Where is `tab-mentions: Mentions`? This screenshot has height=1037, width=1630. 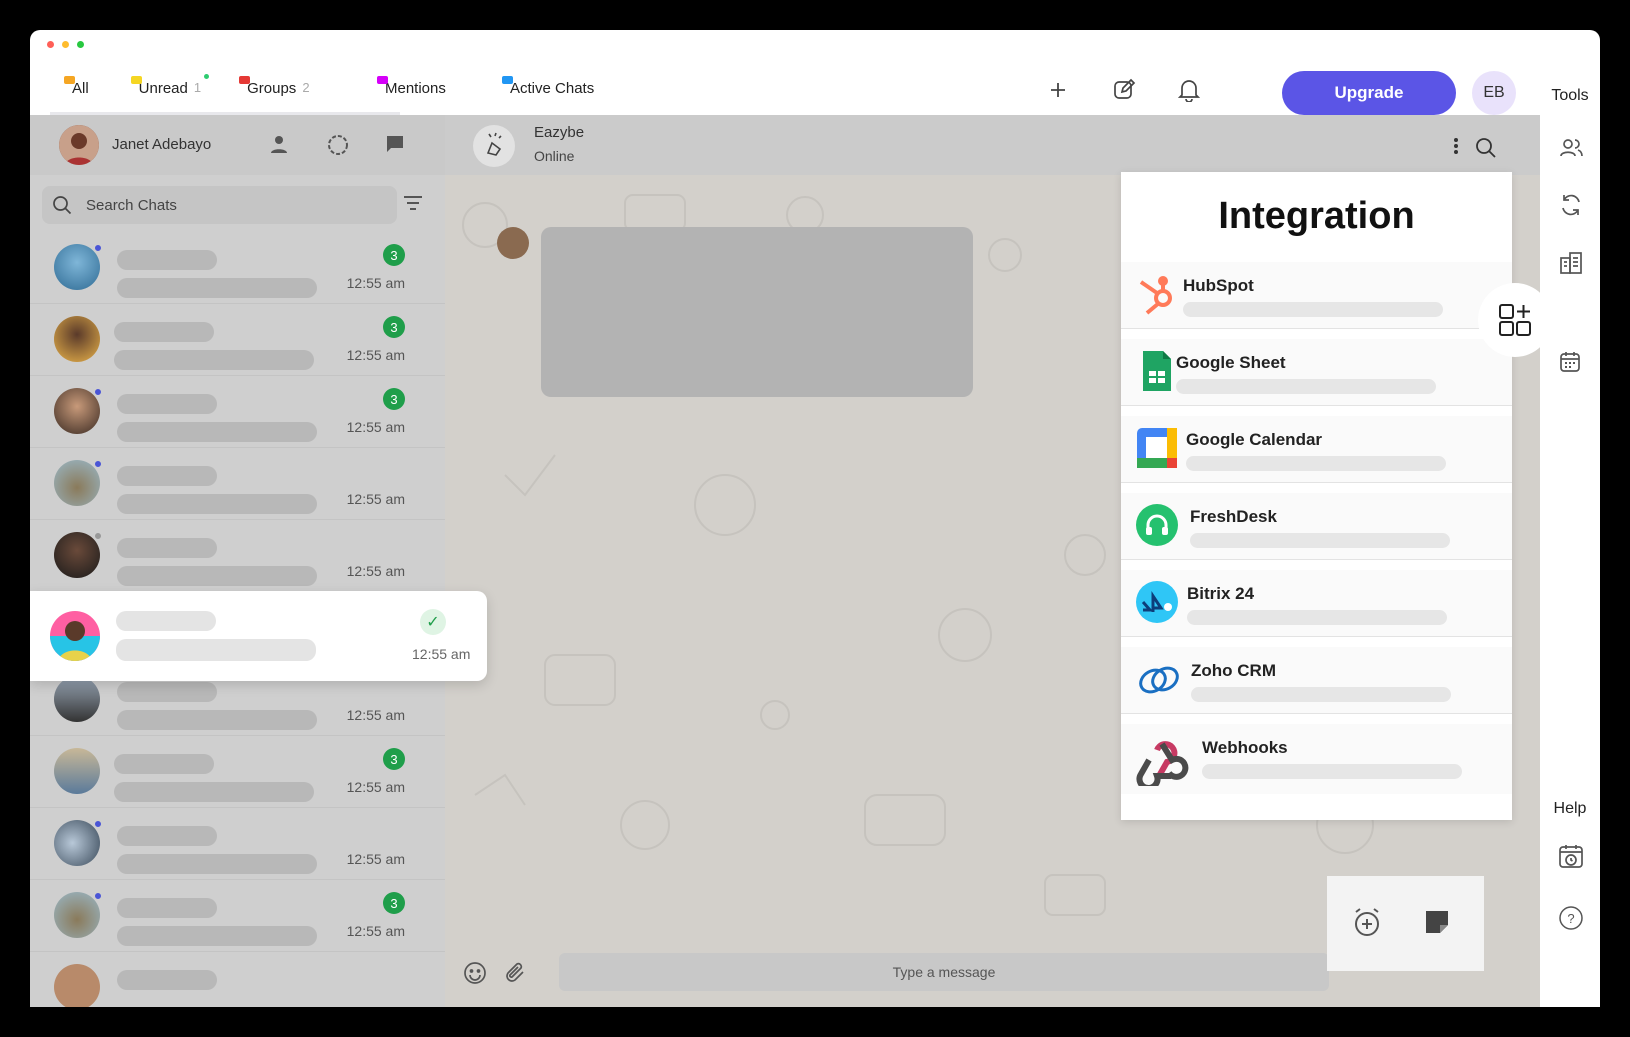 tab-mentions: Mentions is located at coordinates (411, 83).